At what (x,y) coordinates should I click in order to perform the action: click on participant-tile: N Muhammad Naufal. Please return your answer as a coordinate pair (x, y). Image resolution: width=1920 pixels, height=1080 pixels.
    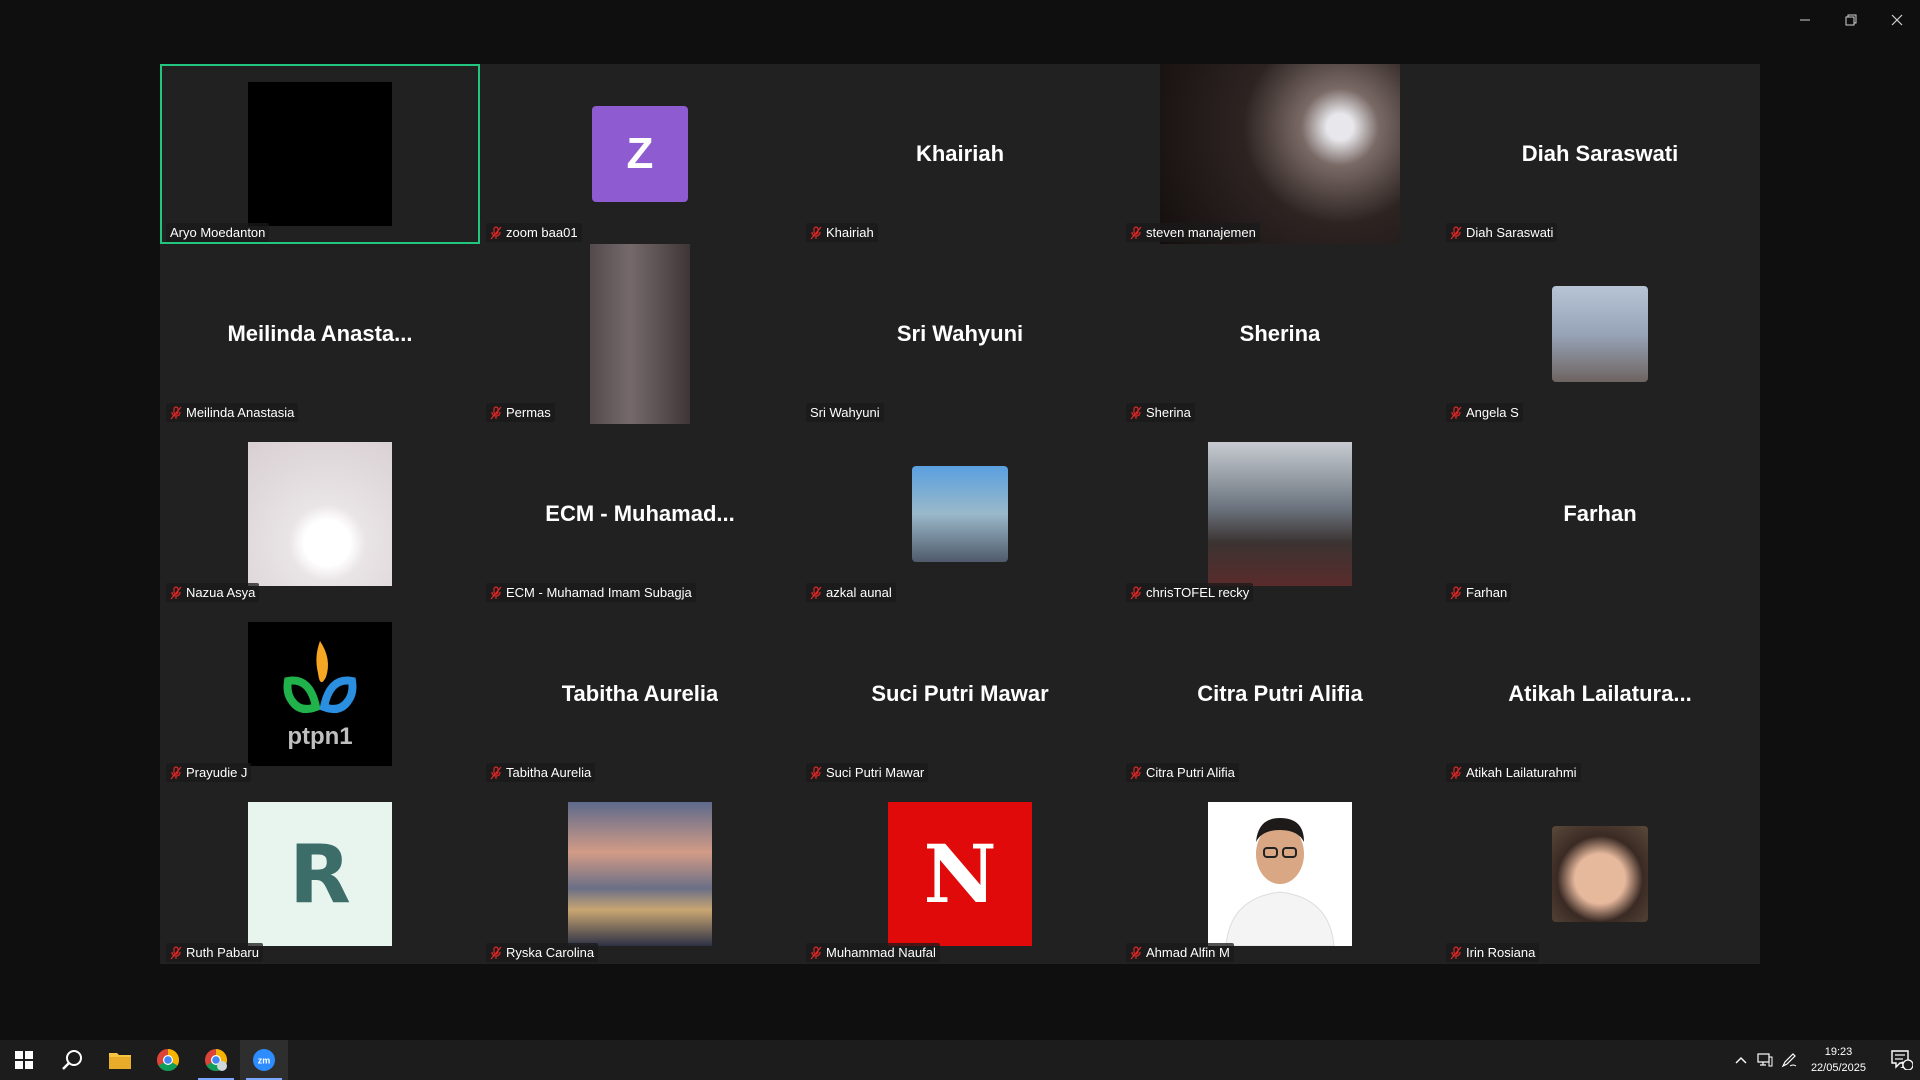
    Looking at the image, I should click on (960, 874).